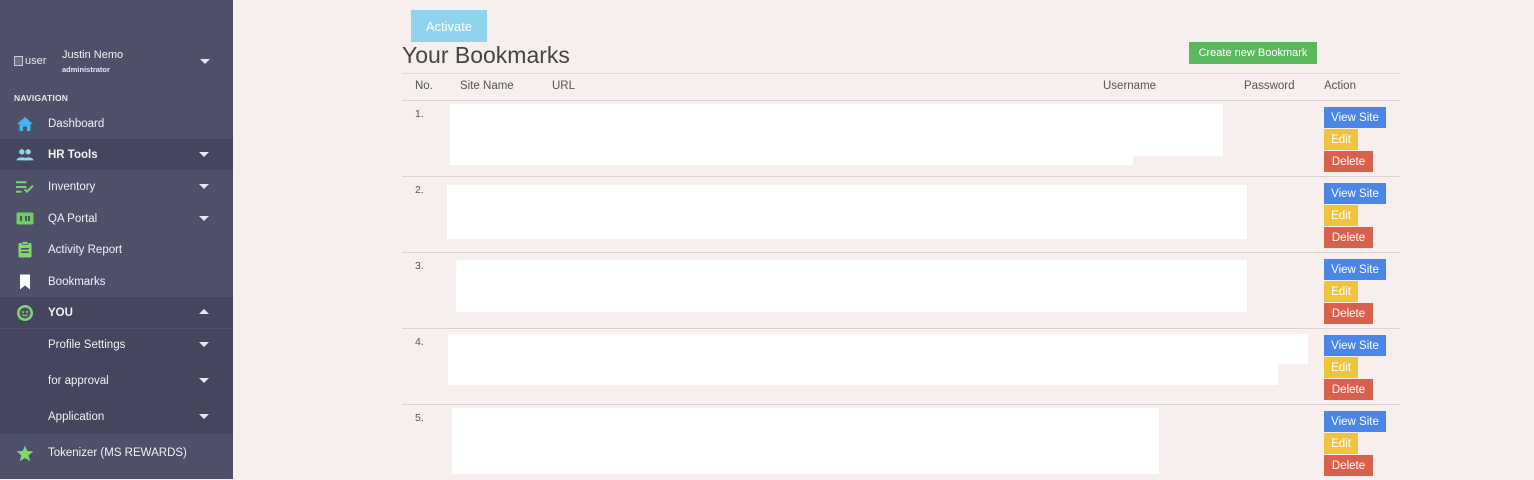 This screenshot has height=480, width=1534. I want to click on sidebar-item-label: Bookmarks, so click(77, 281).